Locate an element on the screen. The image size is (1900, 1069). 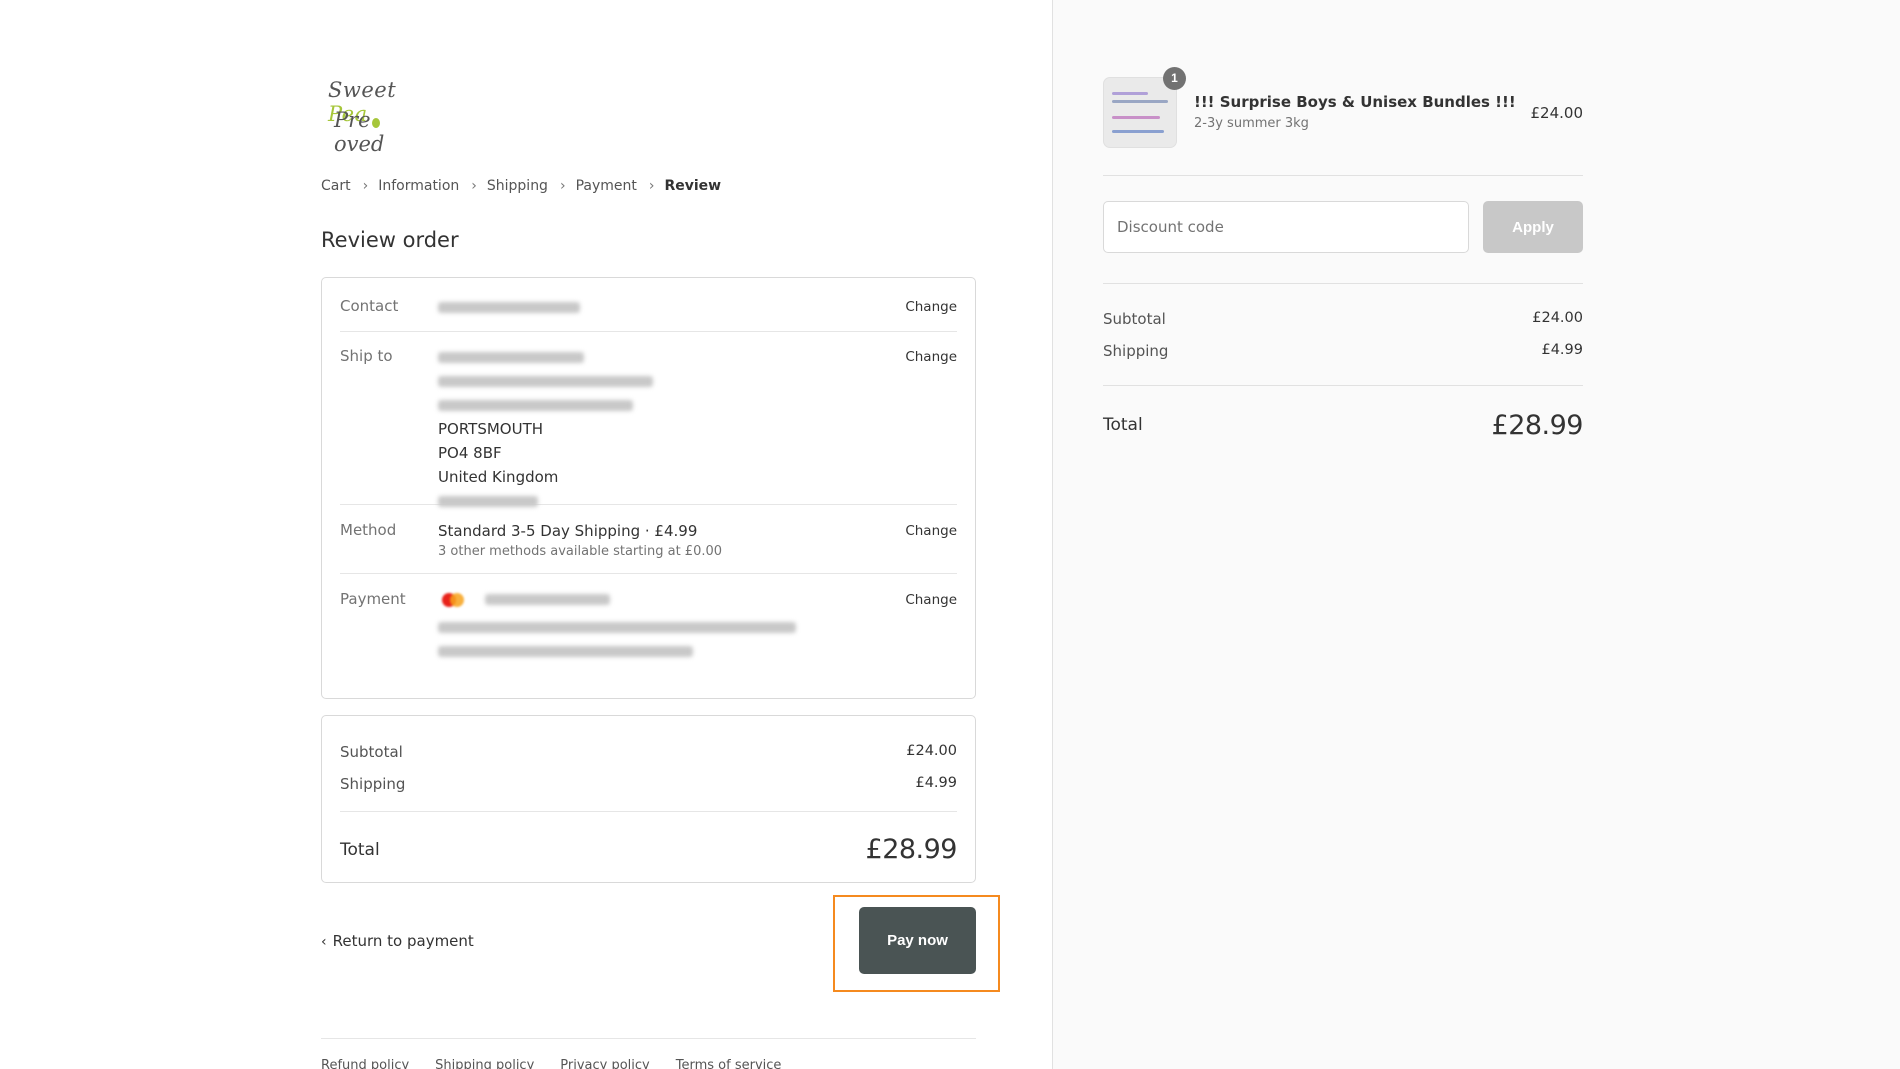
ship-to-change-link: Change is located at coordinates (931, 357).